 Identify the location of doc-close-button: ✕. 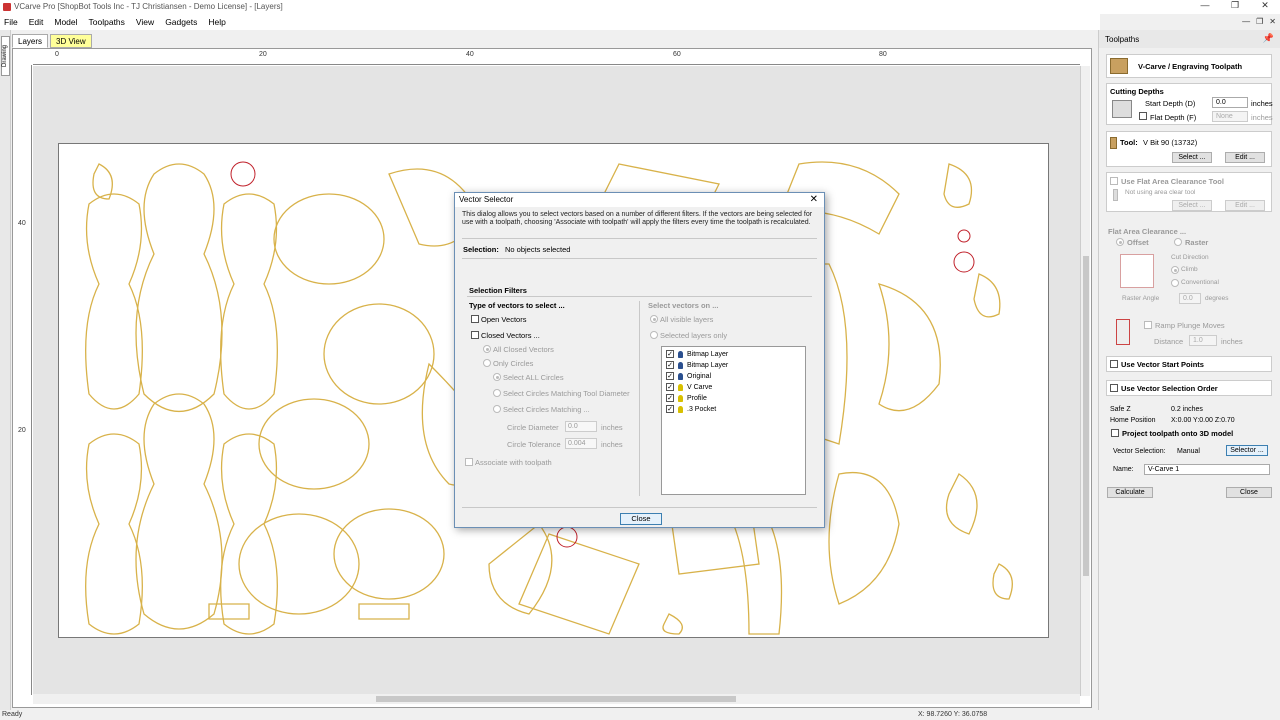
(1272, 21).